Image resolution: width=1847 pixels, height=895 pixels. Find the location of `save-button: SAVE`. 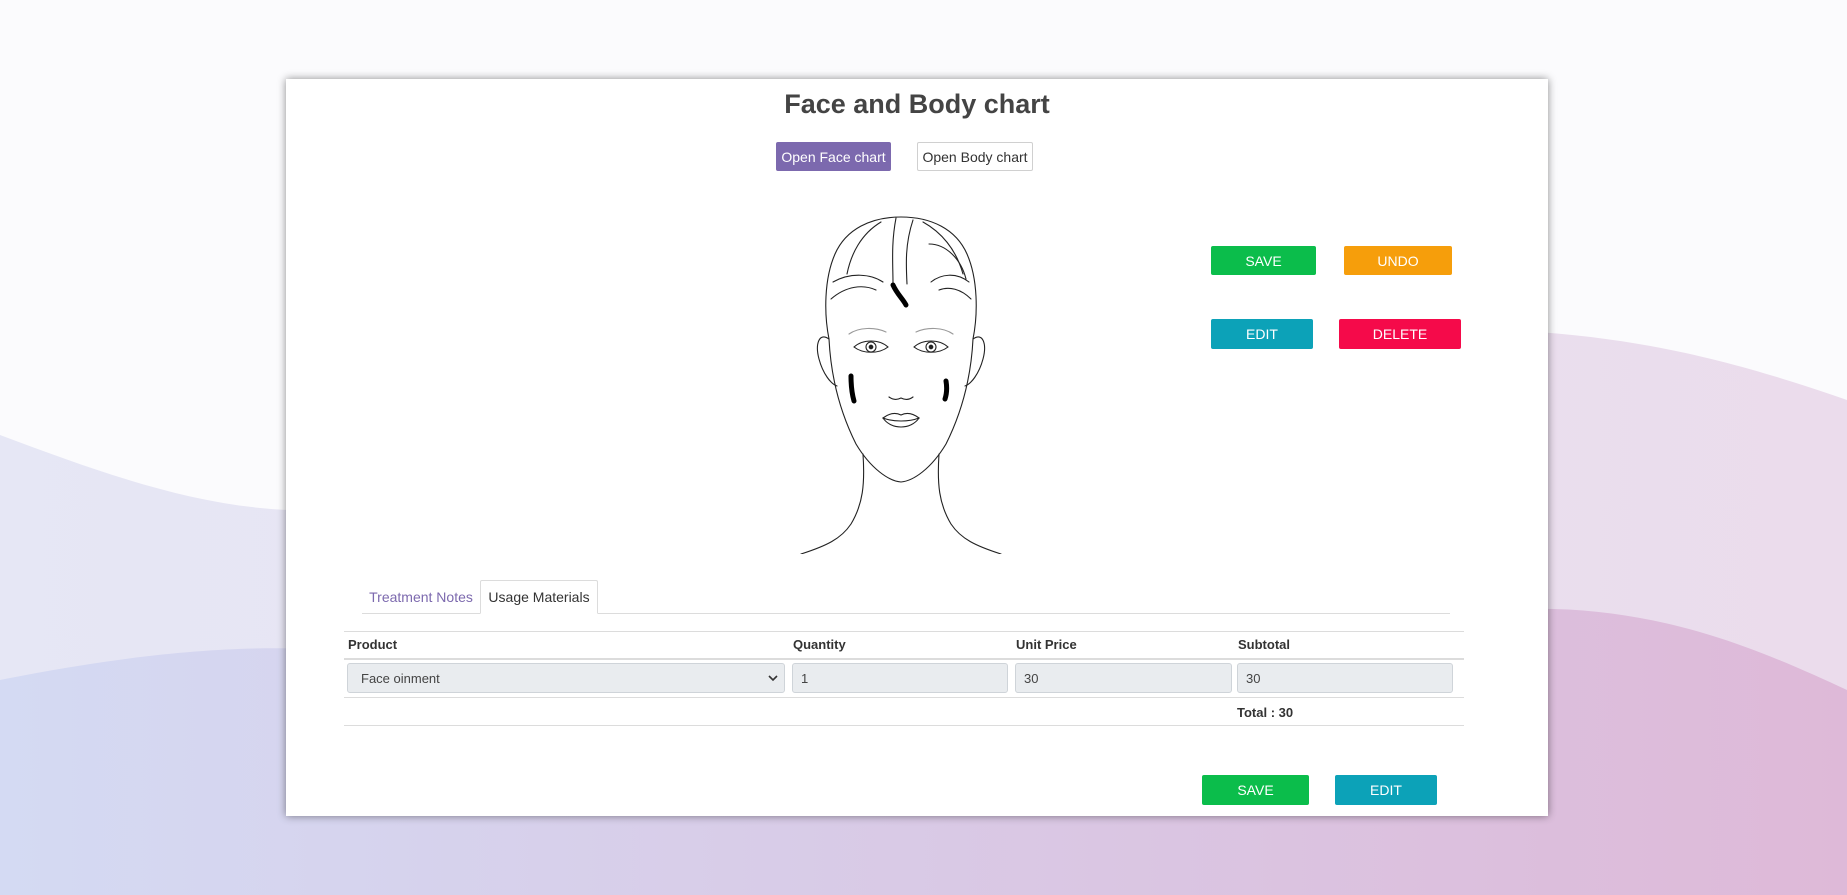

save-button: SAVE is located at coordinates (1255, 790).